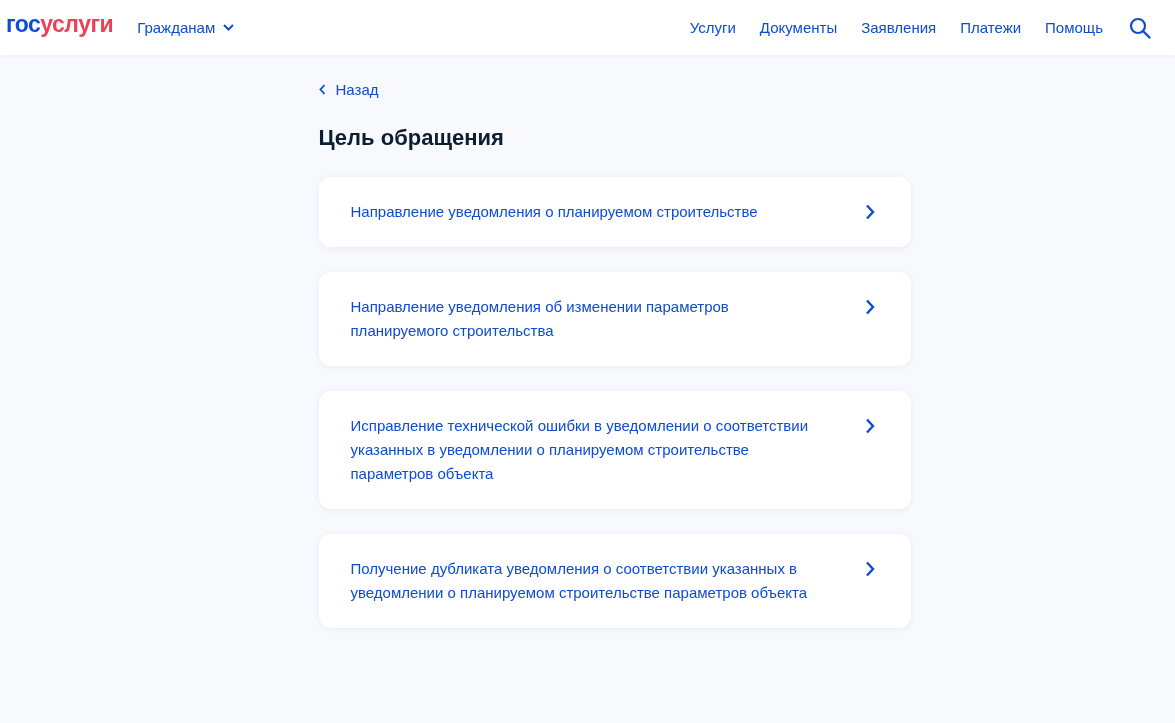  Describe the element at coordinates (411, 138) in the screenshot. I see `page-title: Цель обращения` at that location.